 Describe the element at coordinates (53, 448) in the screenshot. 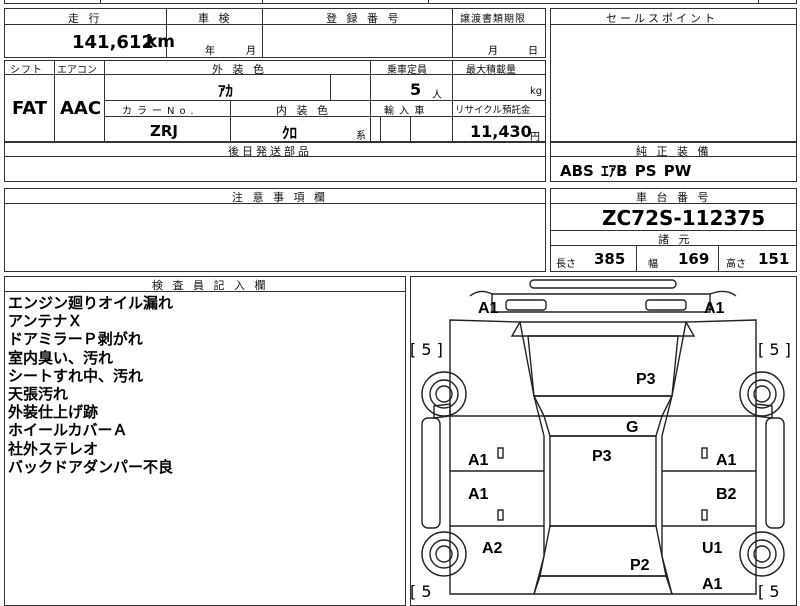

I see `note-line: 社外ステレオ` at that location.